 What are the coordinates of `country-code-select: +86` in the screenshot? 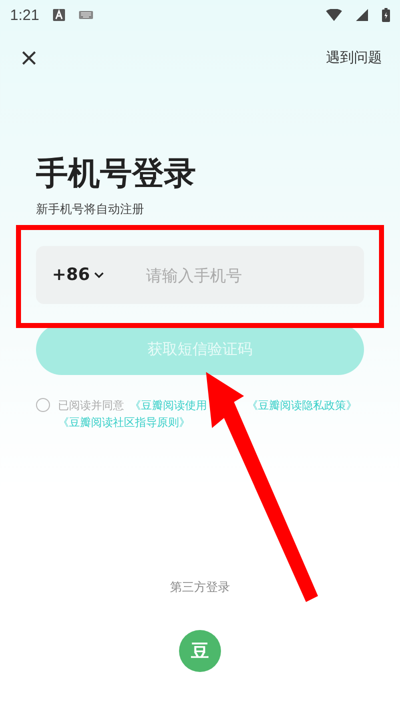 It's located at (92, 275).